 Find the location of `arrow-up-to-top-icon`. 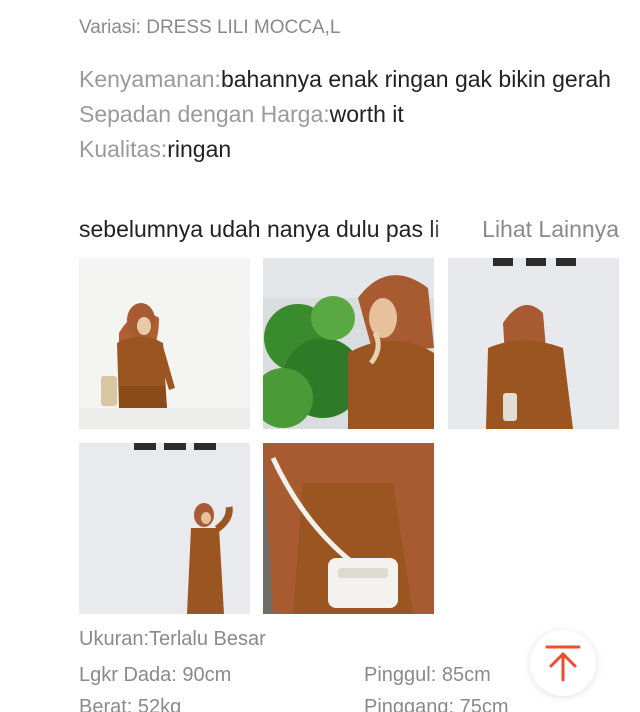

arrow-up-to-top-icon is located at coordinates (563, 663).